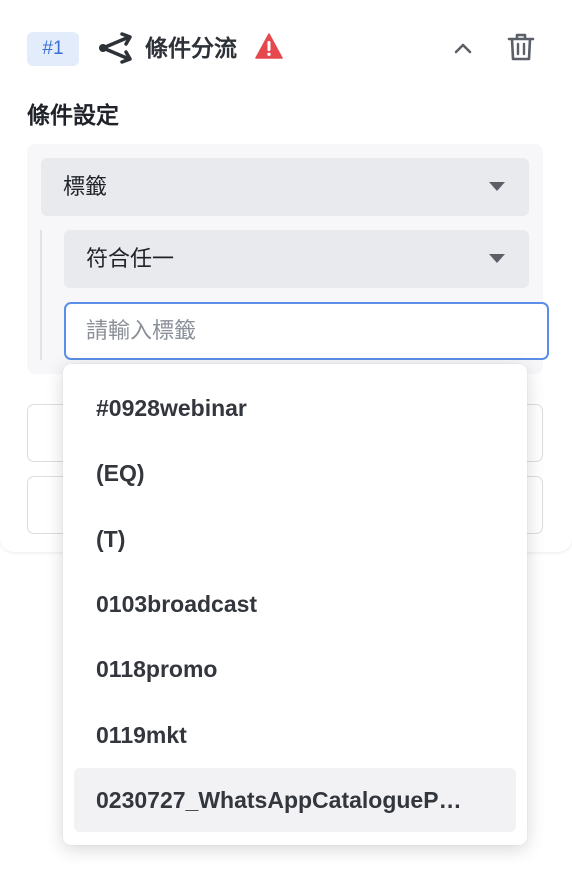 This screenshot has width=572, height=874. What do you see at coordinates (295, 669) in the screenshot?
I see `tag-option: 0118promo` at bounding box center [295, 669].